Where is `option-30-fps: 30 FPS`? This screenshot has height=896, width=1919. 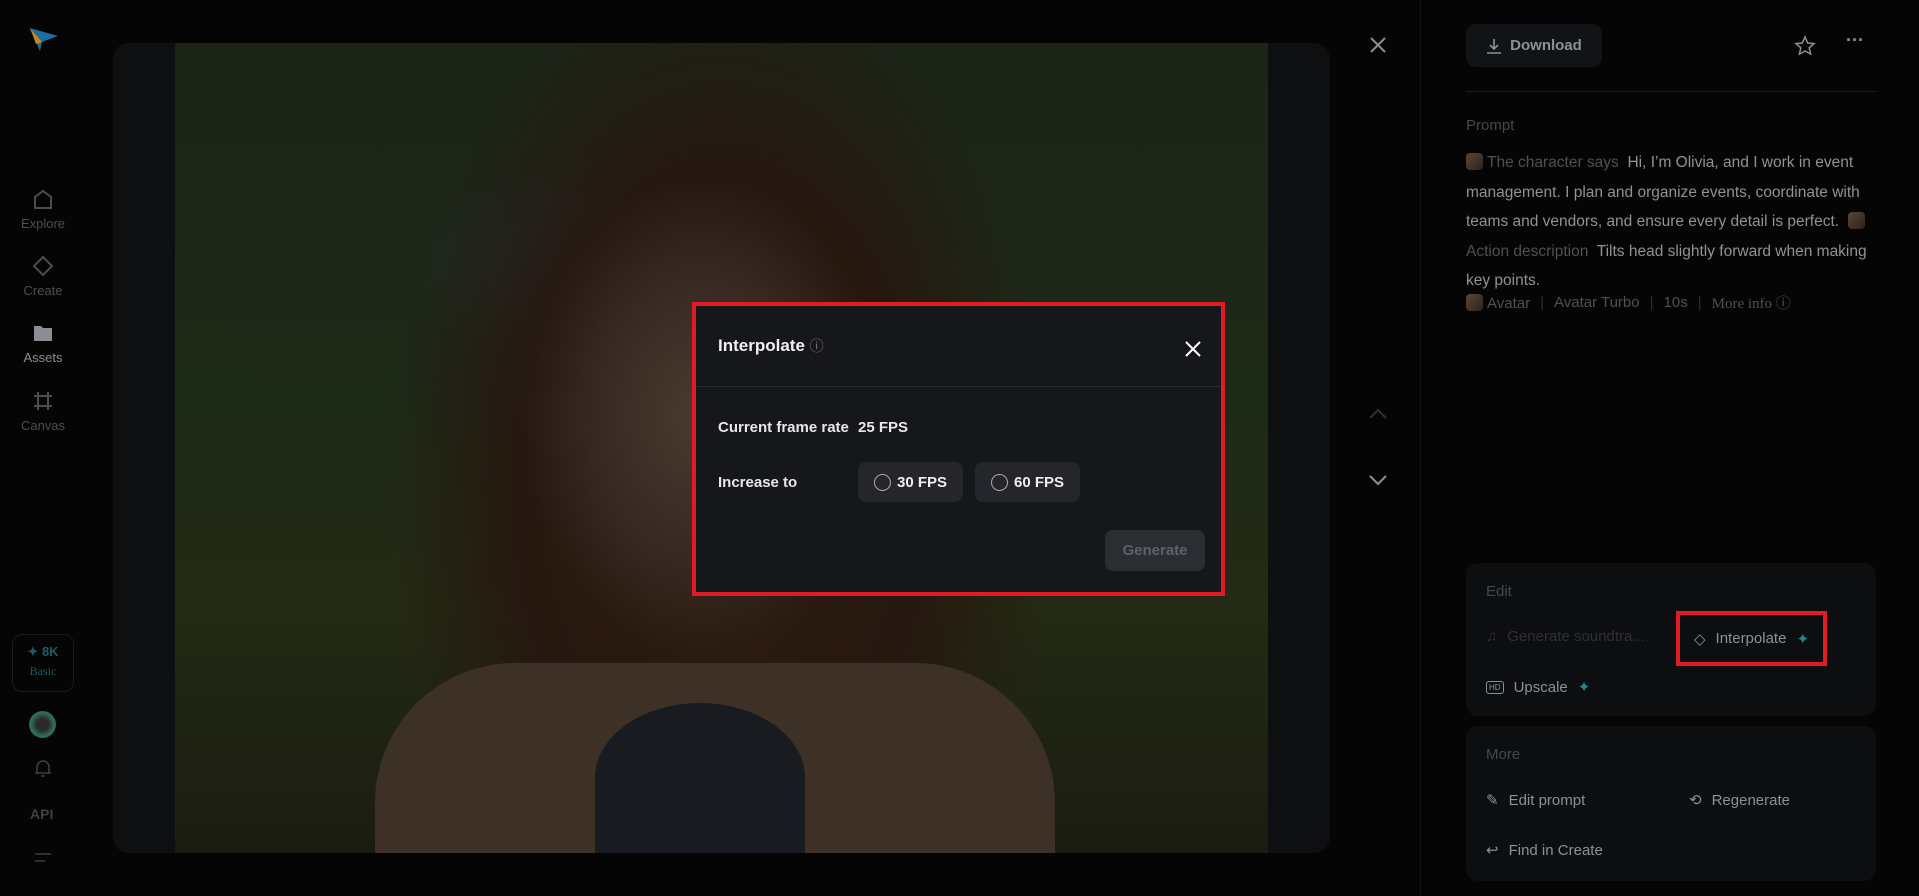 option-30-fps: 30 FPS is located at coordinates (911, 482).